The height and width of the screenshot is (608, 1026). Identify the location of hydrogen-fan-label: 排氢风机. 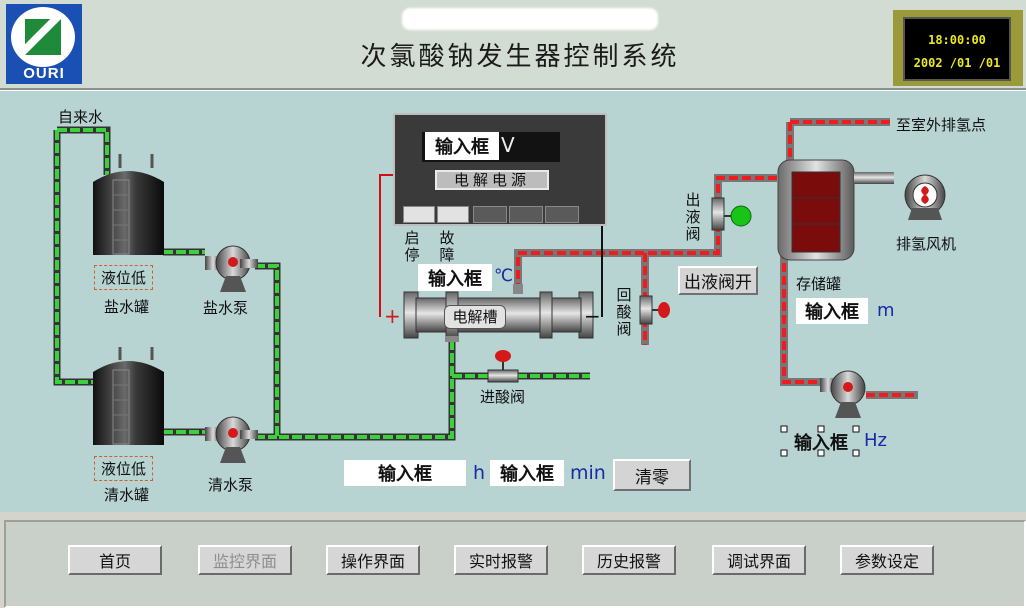
(926, 244).